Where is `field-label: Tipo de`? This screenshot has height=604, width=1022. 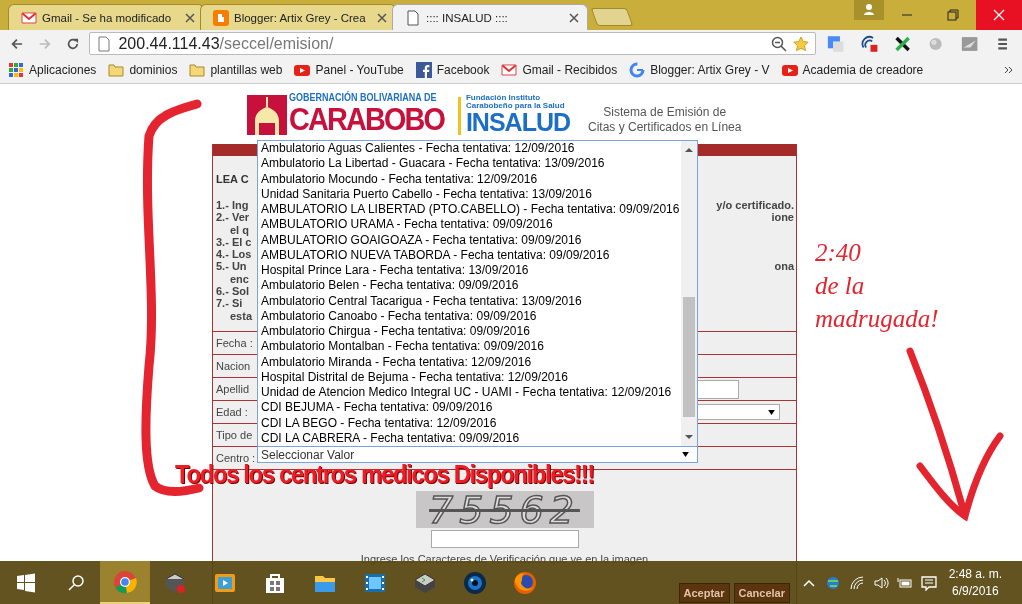
field-label: Tipo de is located at coordinates (234, 435).